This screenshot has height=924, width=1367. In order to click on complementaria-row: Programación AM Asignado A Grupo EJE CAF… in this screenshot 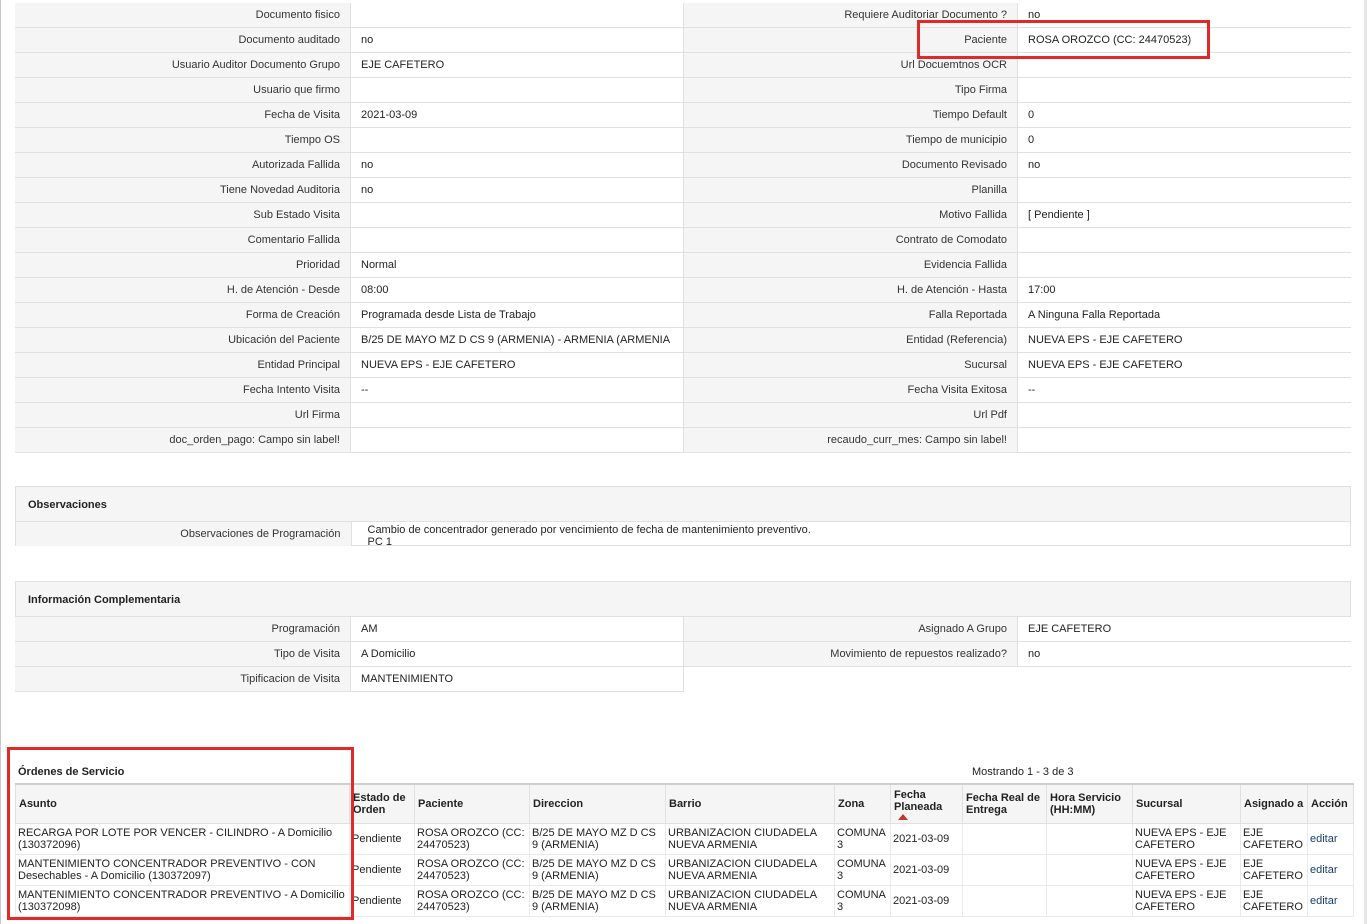, I will do `click(683, 629)`.